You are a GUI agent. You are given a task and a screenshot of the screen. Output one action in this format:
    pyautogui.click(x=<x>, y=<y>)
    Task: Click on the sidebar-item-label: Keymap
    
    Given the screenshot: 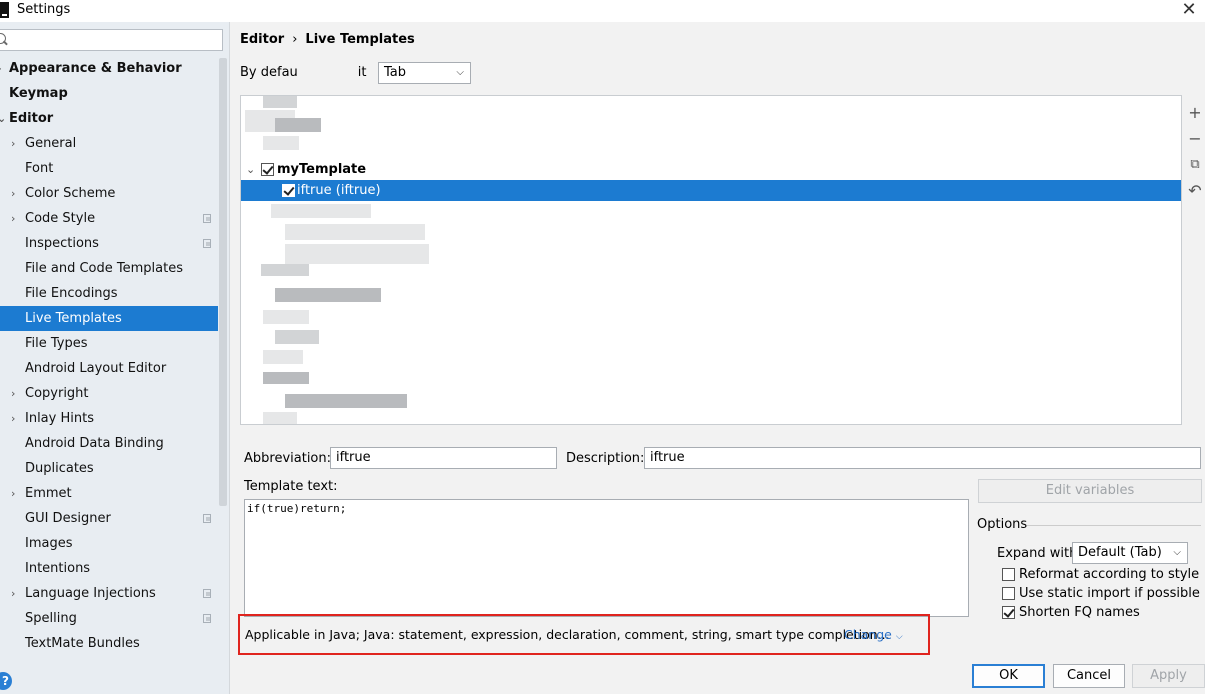 What is the action you would take?
    pyautogui.click(x=38, y=93)
    